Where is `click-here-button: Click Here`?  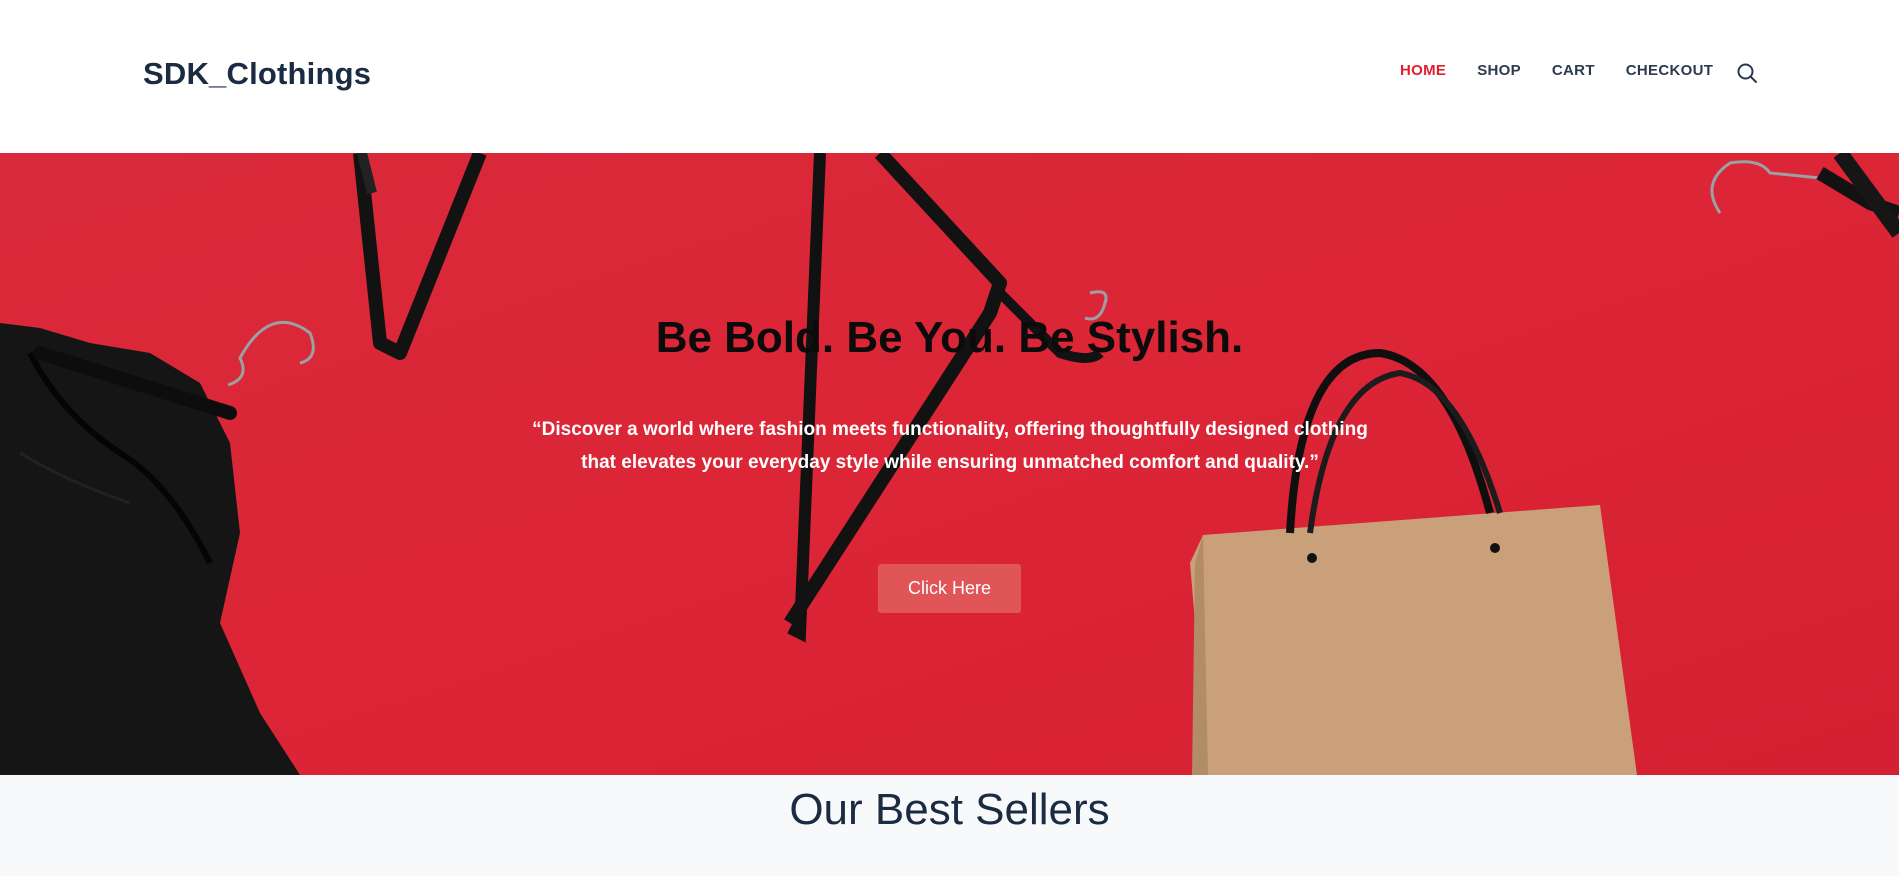
click-here-button: Click Here is located at coordinates (949, 588).